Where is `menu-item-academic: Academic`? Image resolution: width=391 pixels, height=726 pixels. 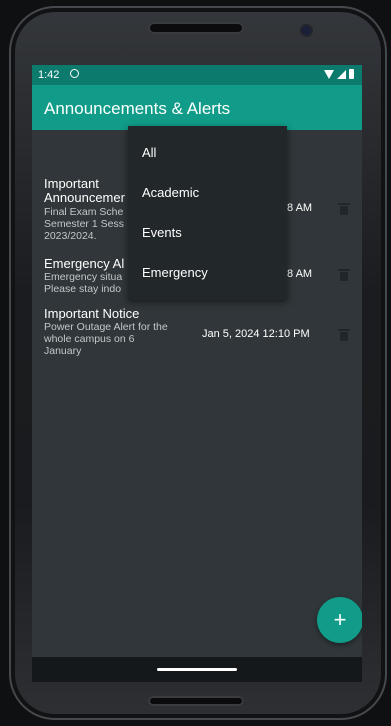
menu-item-academic: Academic is located at coordinates (170, 192).